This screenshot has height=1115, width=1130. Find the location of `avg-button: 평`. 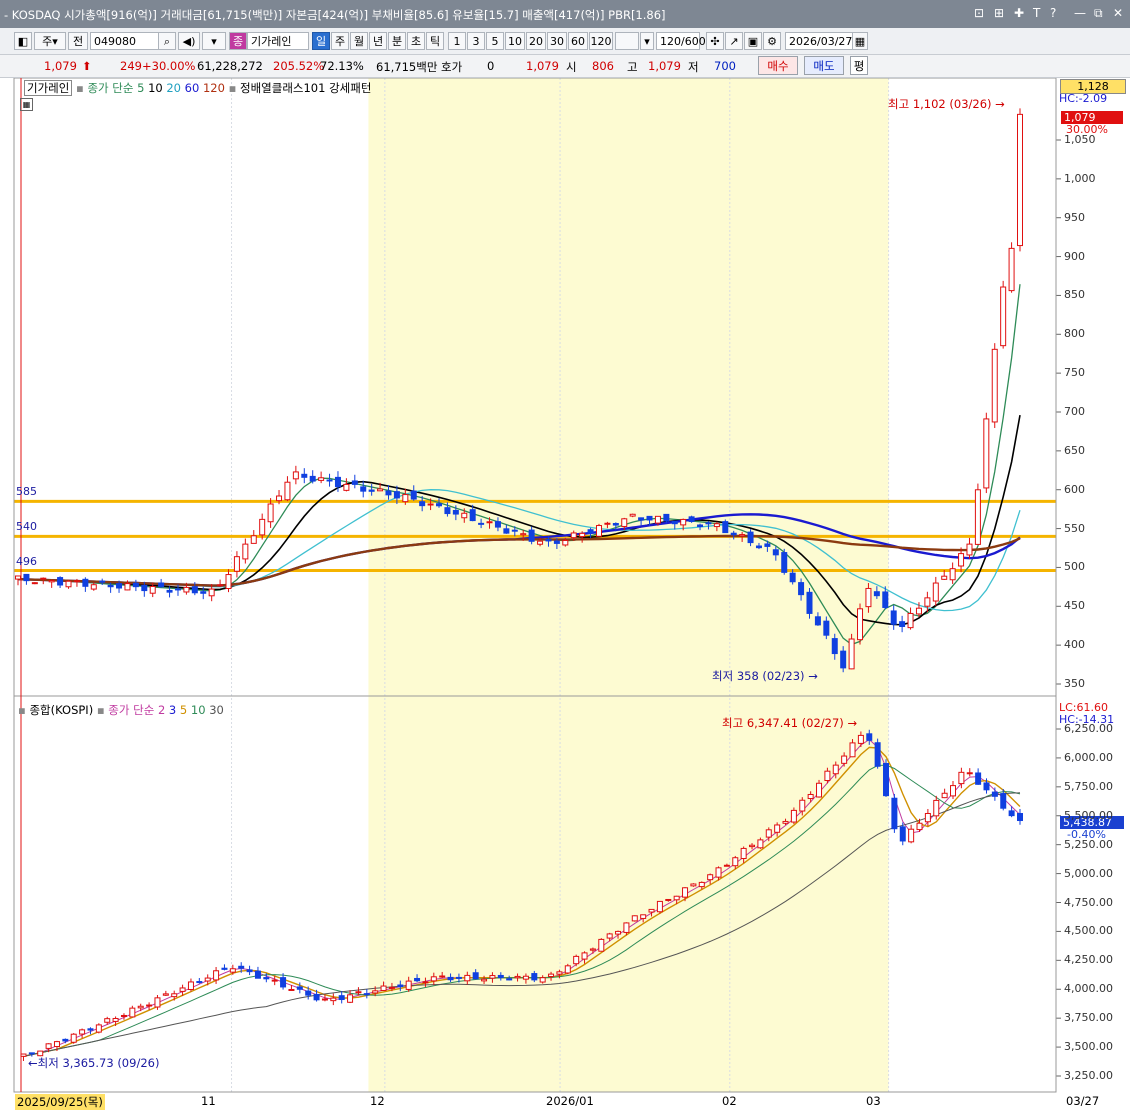

avg-button: 평 is located at coordinates (859, 65).